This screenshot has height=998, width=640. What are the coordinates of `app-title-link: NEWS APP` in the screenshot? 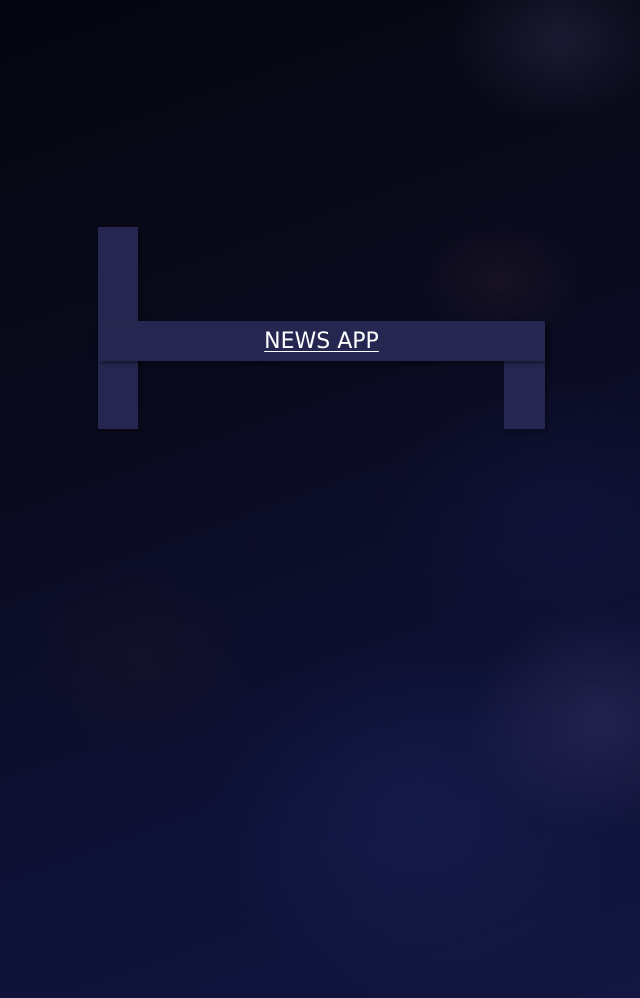 It's located at (321, 341).